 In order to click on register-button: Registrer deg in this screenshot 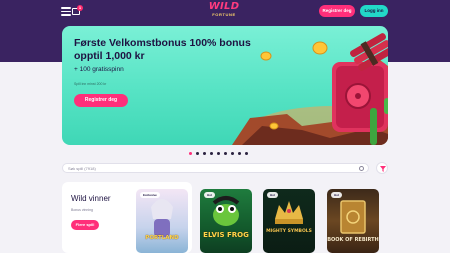, I will do `click(337, 11)`.